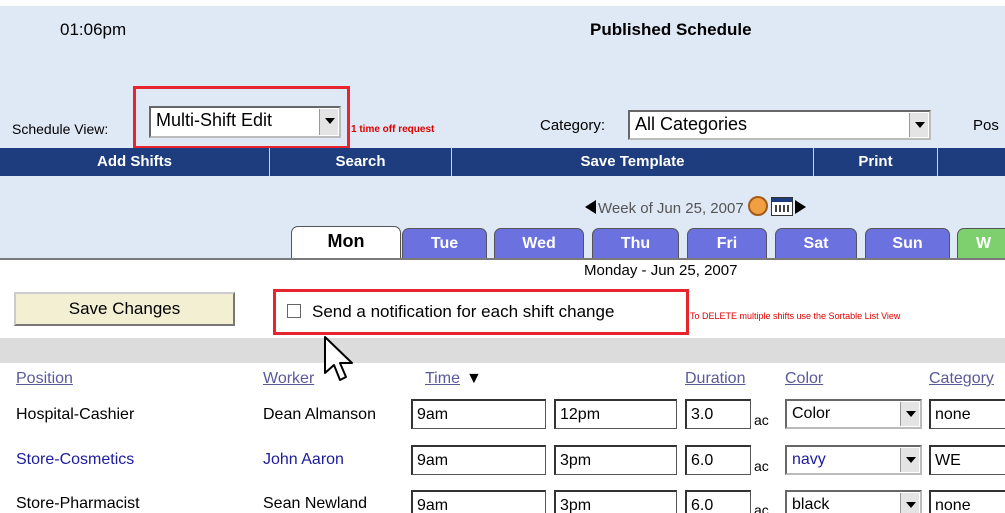 This screenshot has width=1005, height=513. What do you see at coordinates (800, 207) in the screenshot?
I see `next-week-icon` at bounding box center [800, 207].